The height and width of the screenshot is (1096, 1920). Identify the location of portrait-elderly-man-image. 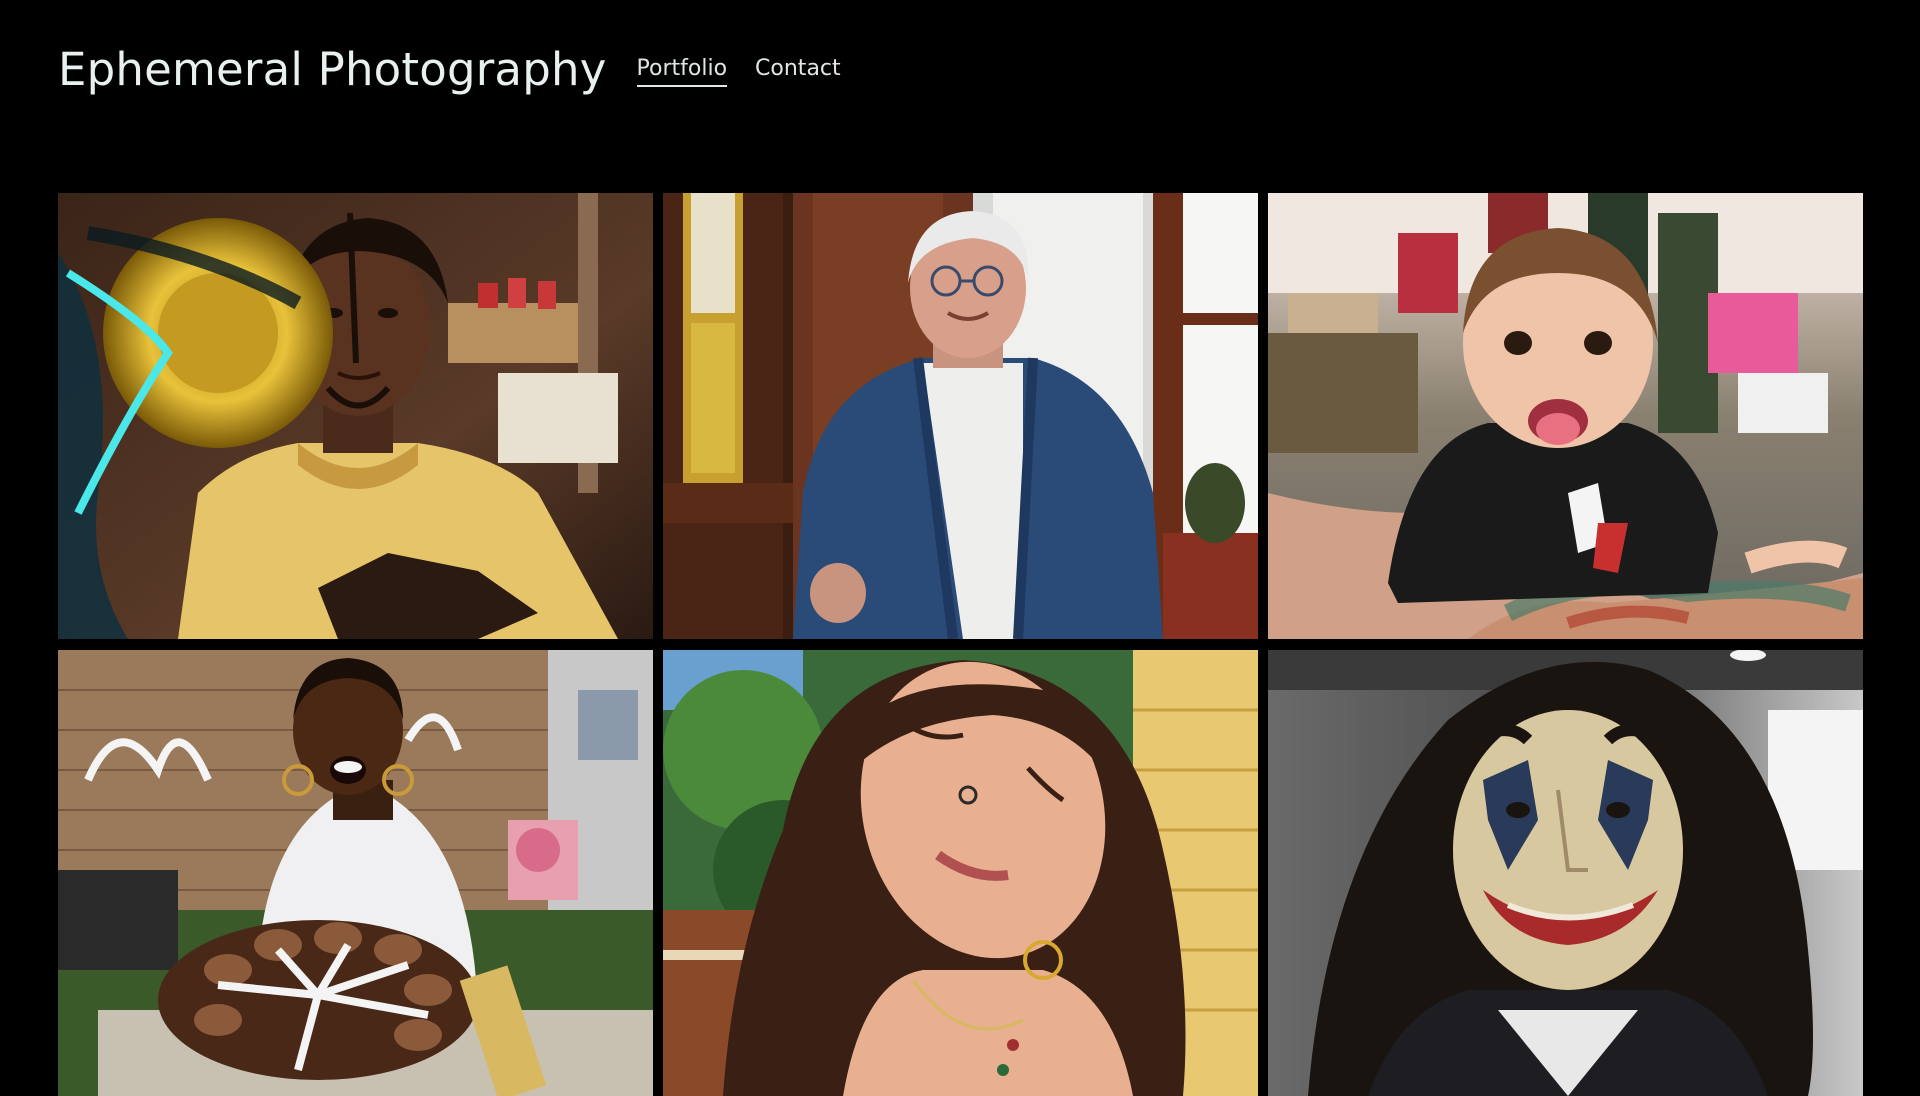
(960, 416).